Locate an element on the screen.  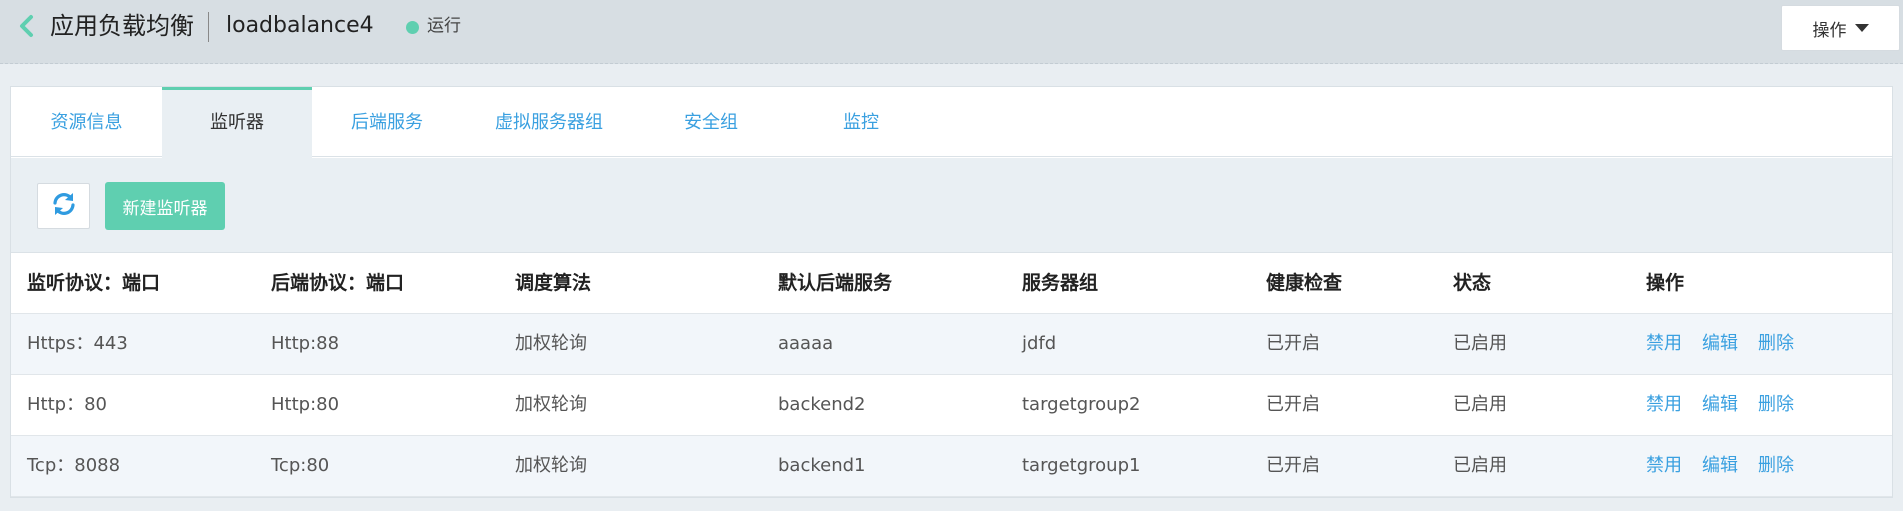
backend-protocol: Tcp:80 is located at coordinates (300, 465).